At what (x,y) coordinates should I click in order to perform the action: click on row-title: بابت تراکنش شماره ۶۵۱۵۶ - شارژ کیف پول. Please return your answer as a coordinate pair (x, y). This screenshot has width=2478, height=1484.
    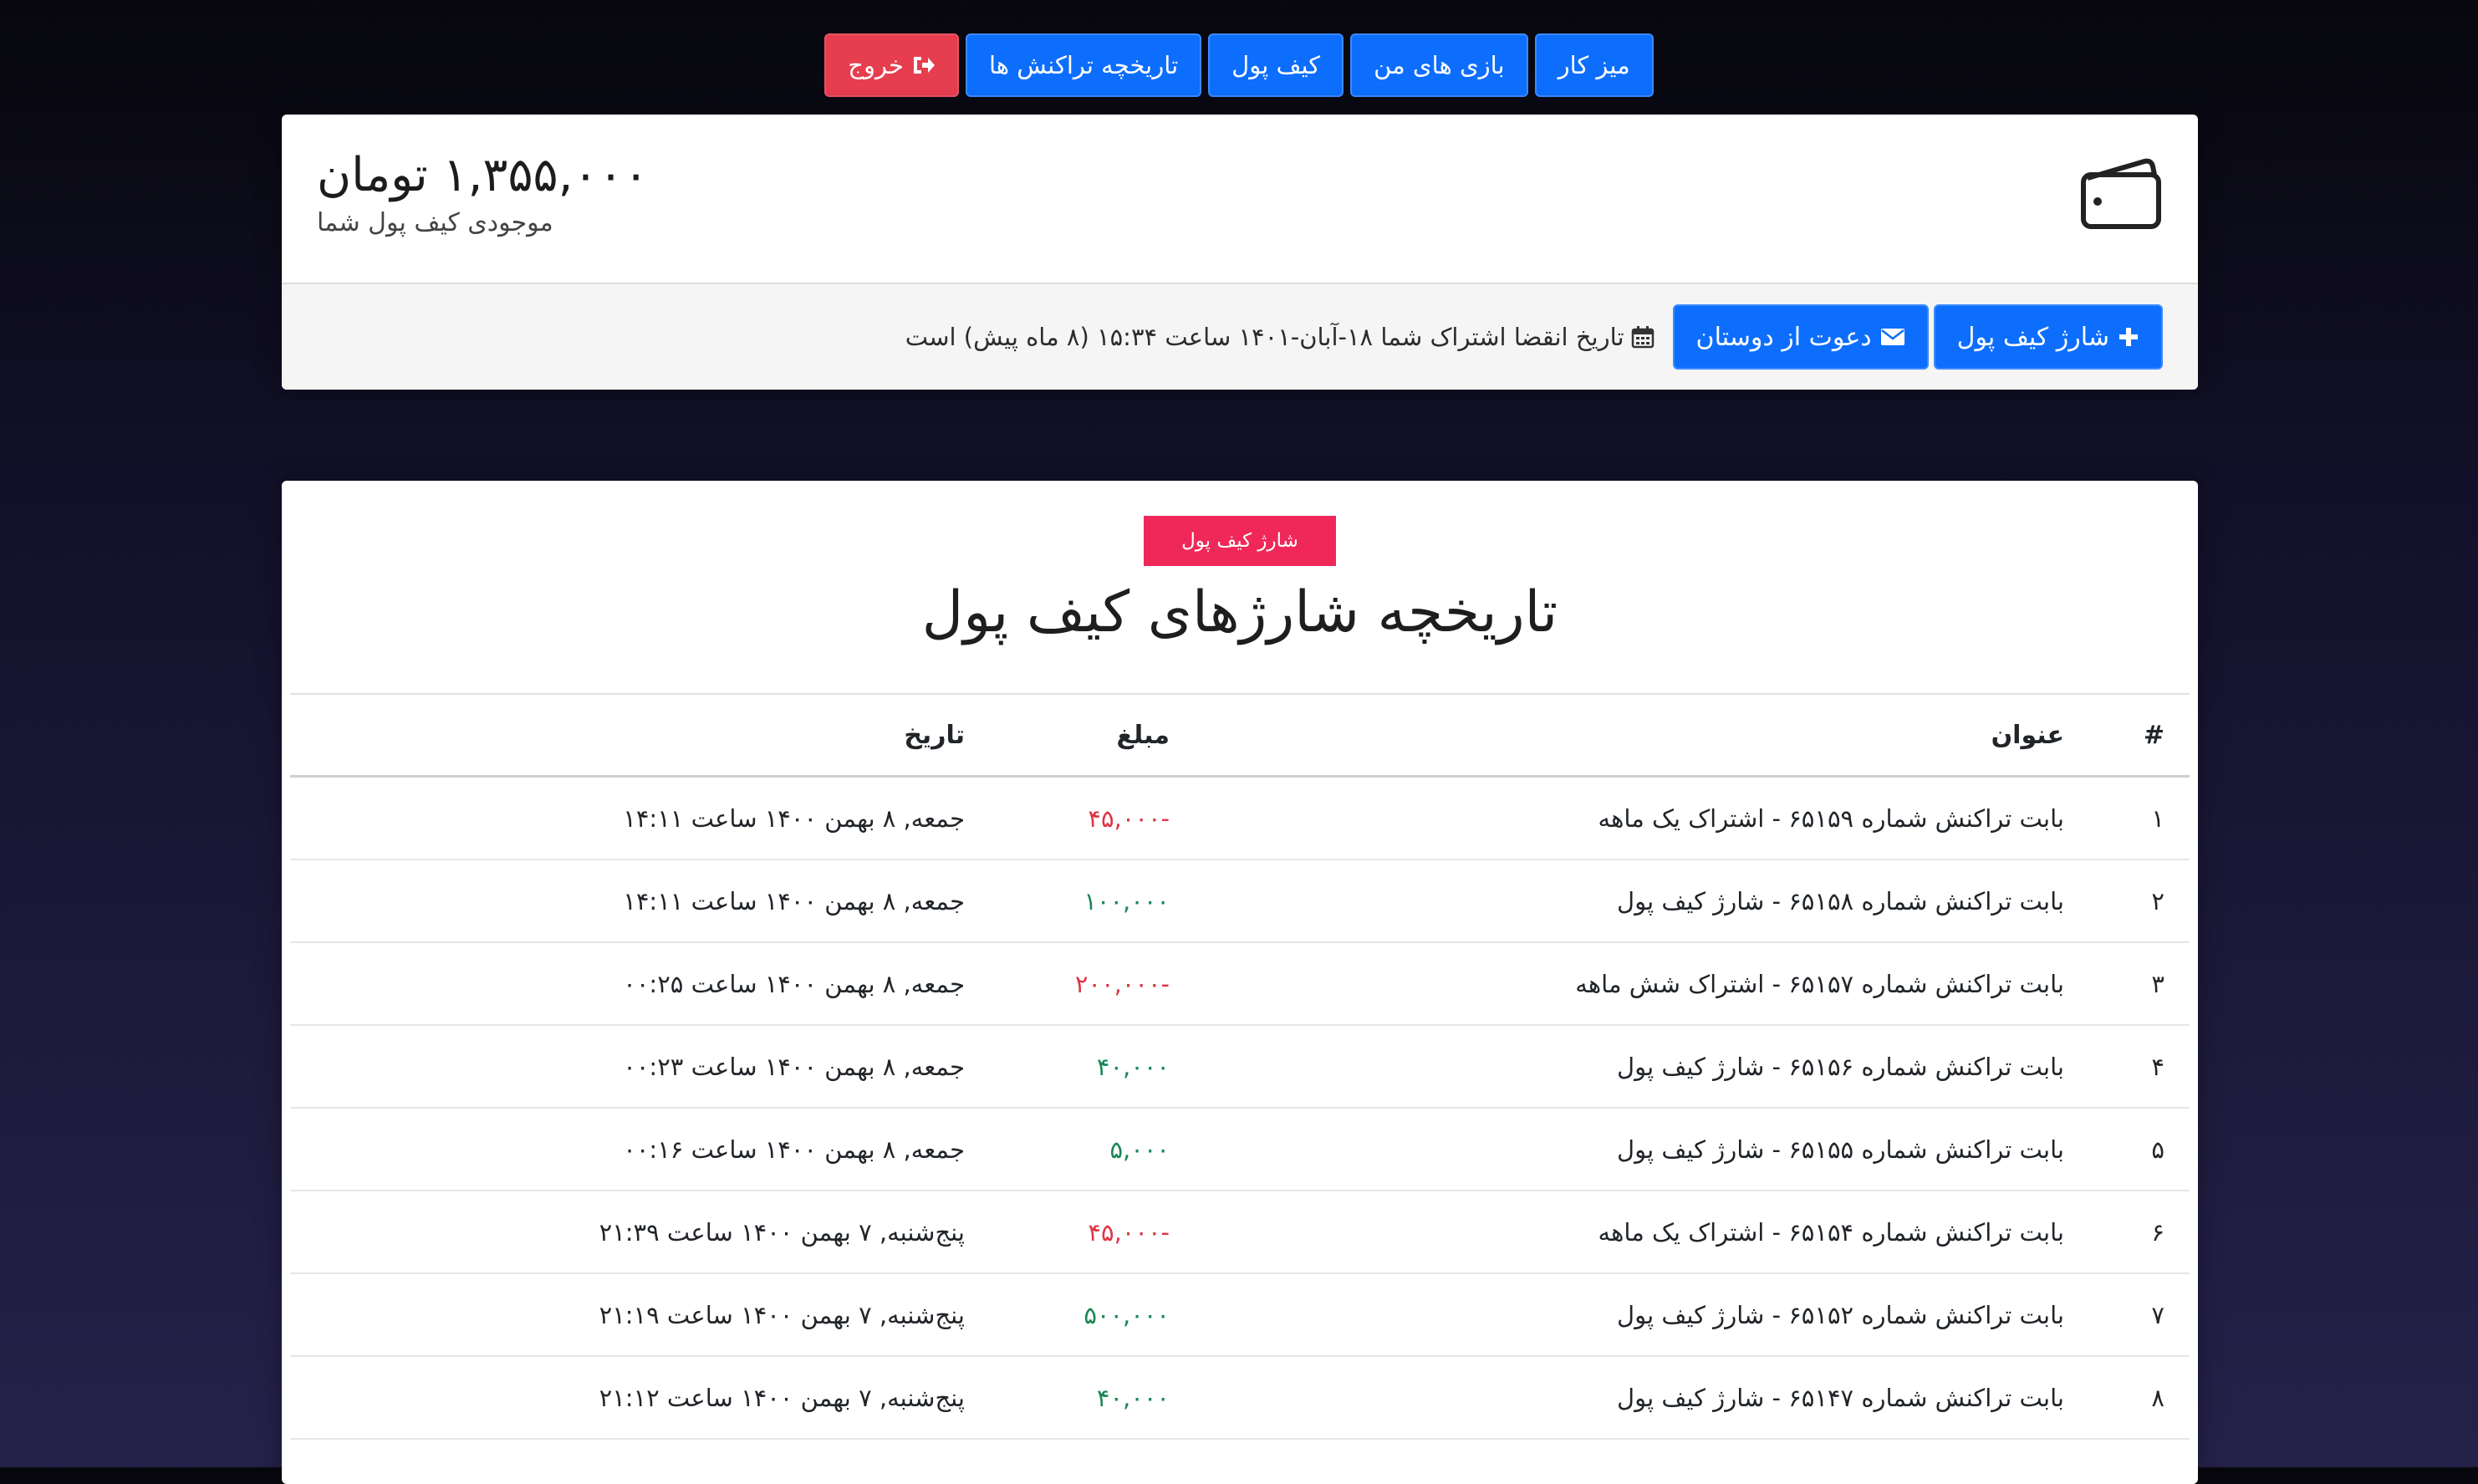
    Looking at the image, I should click on (1840, 1066).